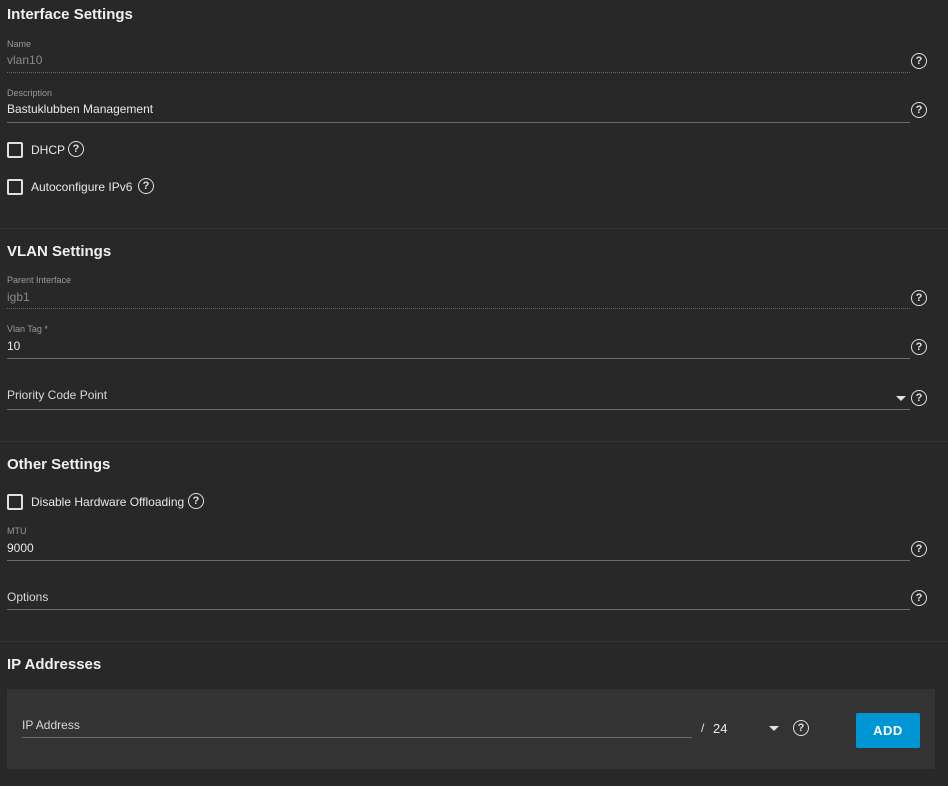 The width and height of the screenshot is (948, 786). I want to click on autoconfigure-ipv6-help-icon: ?, so click(146, 186).